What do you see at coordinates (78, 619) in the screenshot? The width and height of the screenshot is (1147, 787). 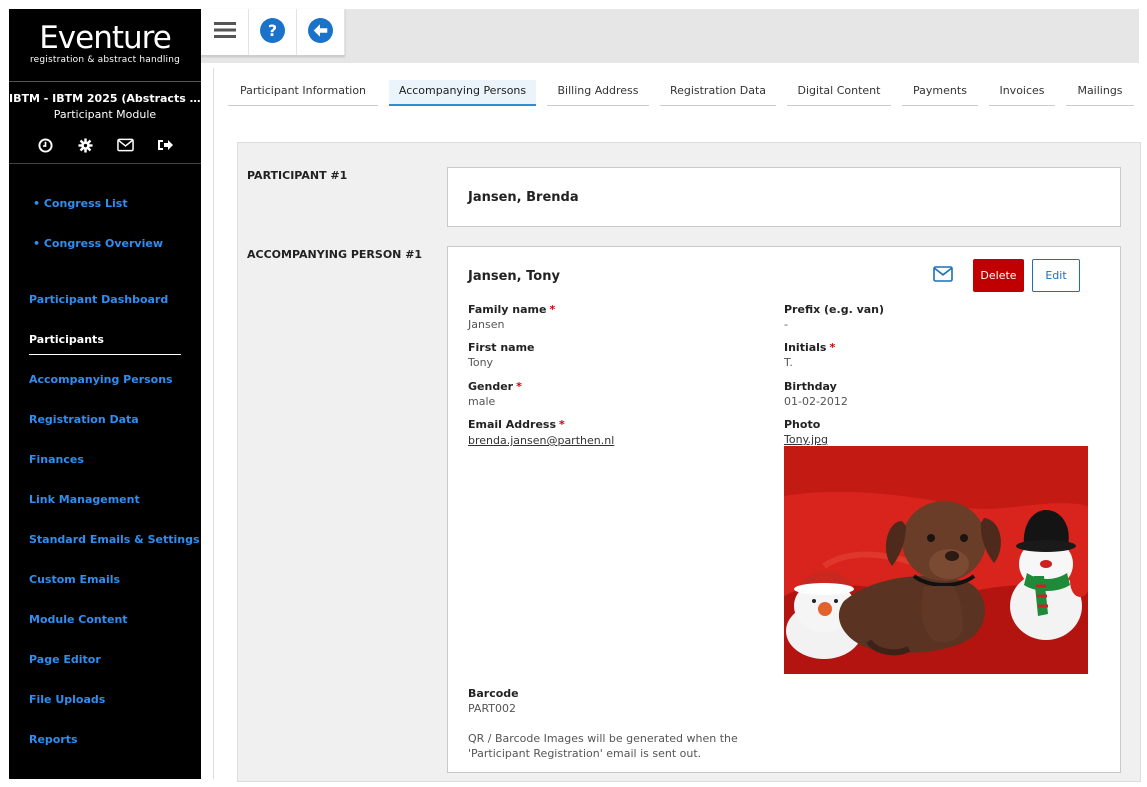 I see `nav-module-content: Module Content` at bounding box center [78, 619].